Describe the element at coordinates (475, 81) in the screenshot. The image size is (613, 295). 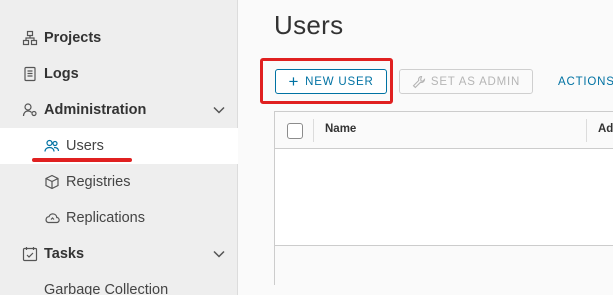
I see `set-as-admin-label: SET AS ADMIN` at that location.